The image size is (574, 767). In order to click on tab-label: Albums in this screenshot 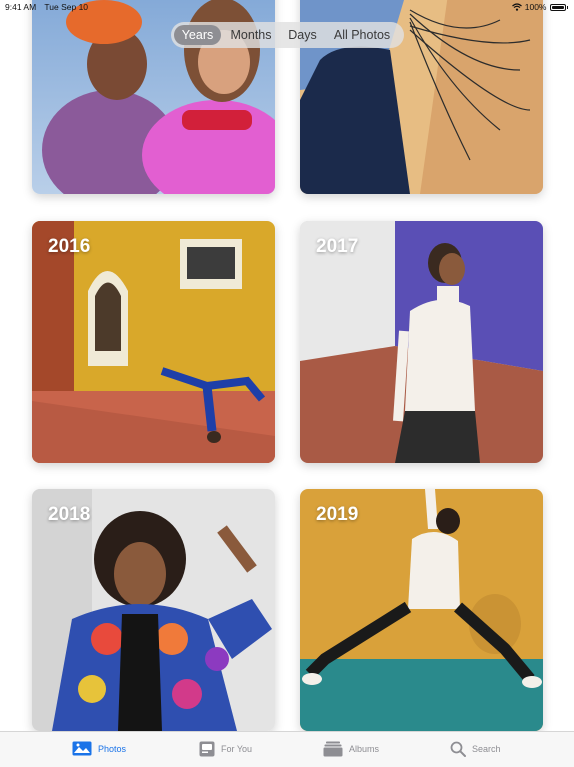, I will do `click(364, 749)`.